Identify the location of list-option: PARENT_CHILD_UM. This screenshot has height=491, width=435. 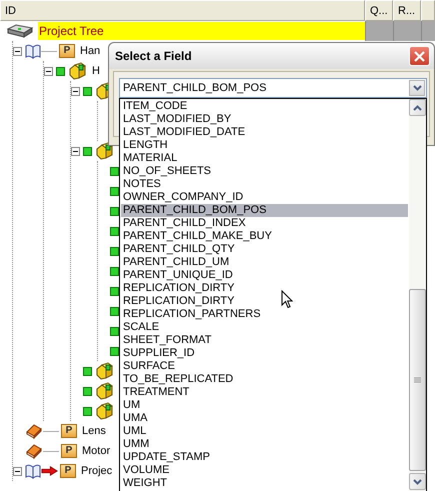
(264, 262).